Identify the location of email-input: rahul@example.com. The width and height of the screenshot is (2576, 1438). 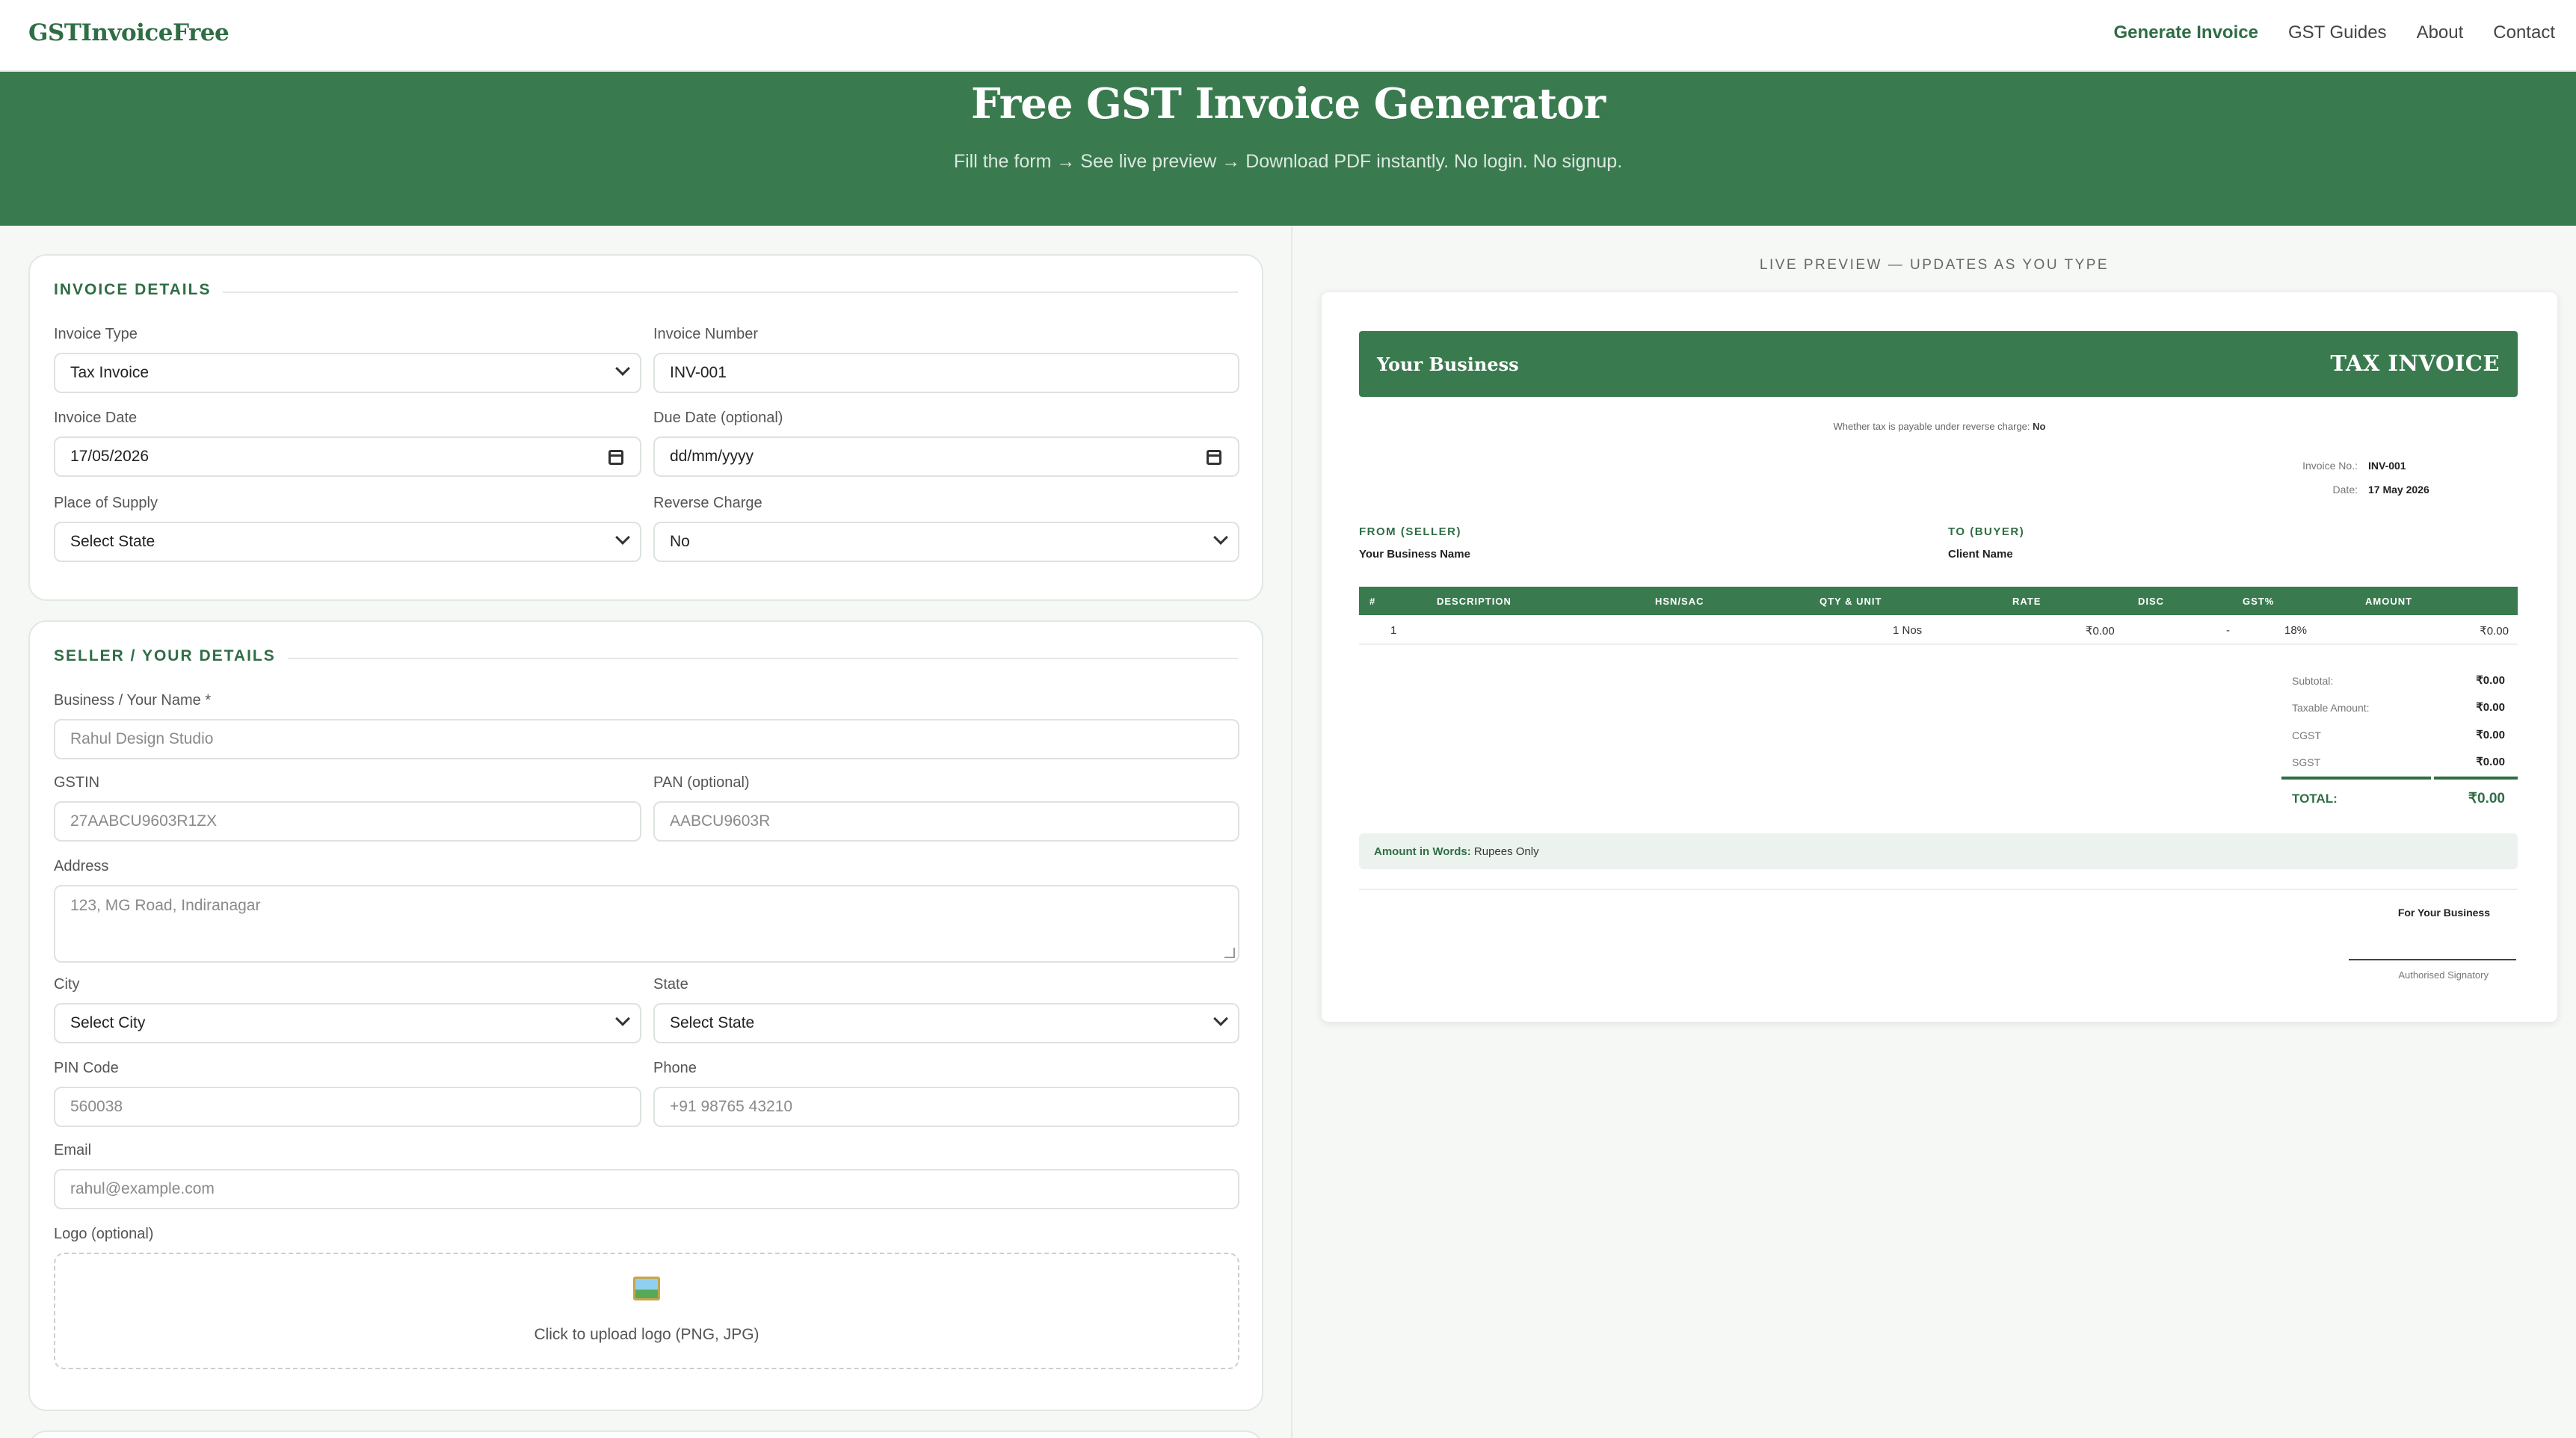
(646, 1189).